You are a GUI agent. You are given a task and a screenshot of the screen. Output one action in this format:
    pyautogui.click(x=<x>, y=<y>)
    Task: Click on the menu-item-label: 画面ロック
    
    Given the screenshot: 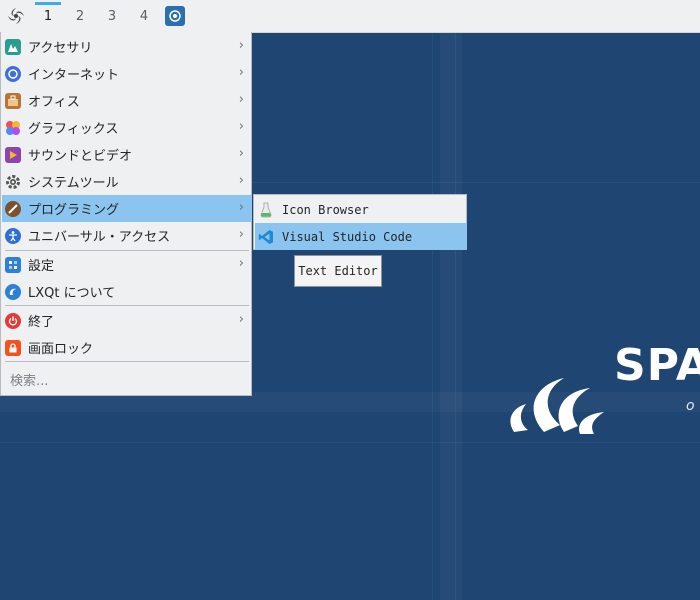 What is the action you would take?
    pyautogui.click(x=61, y=349)
    